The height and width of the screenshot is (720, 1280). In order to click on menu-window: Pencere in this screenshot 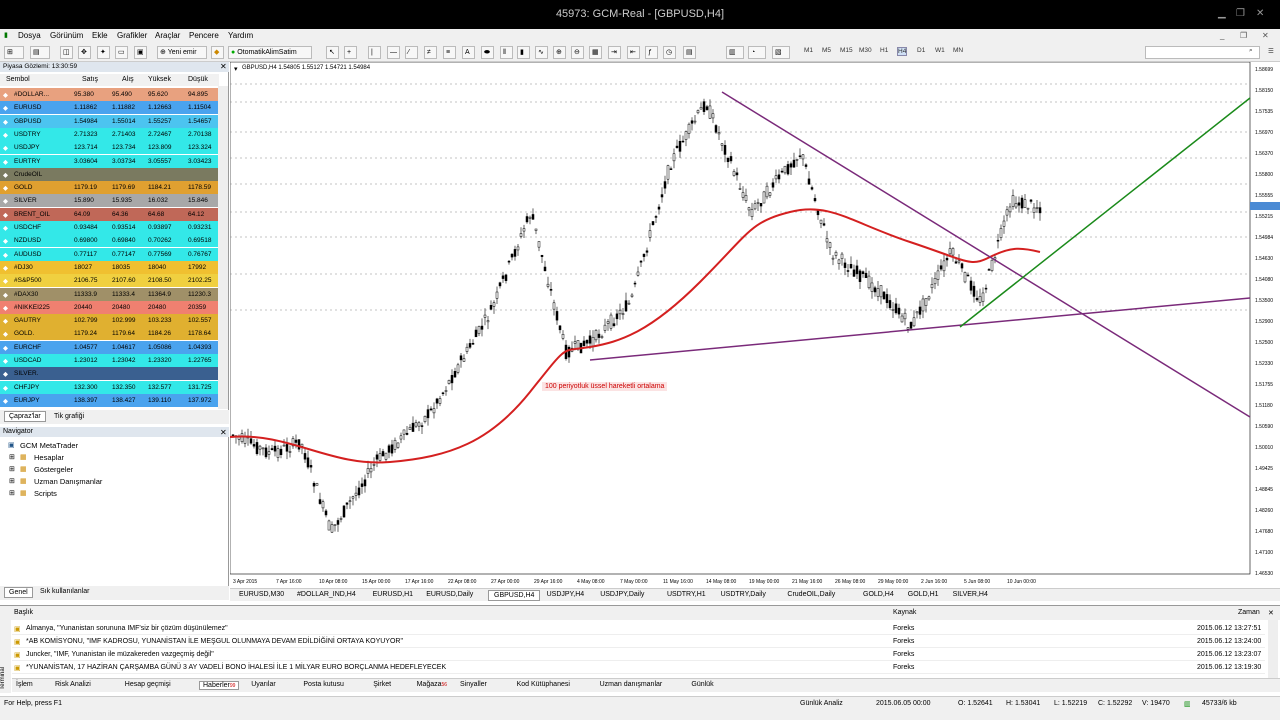, I will do `click(204, 35)`.